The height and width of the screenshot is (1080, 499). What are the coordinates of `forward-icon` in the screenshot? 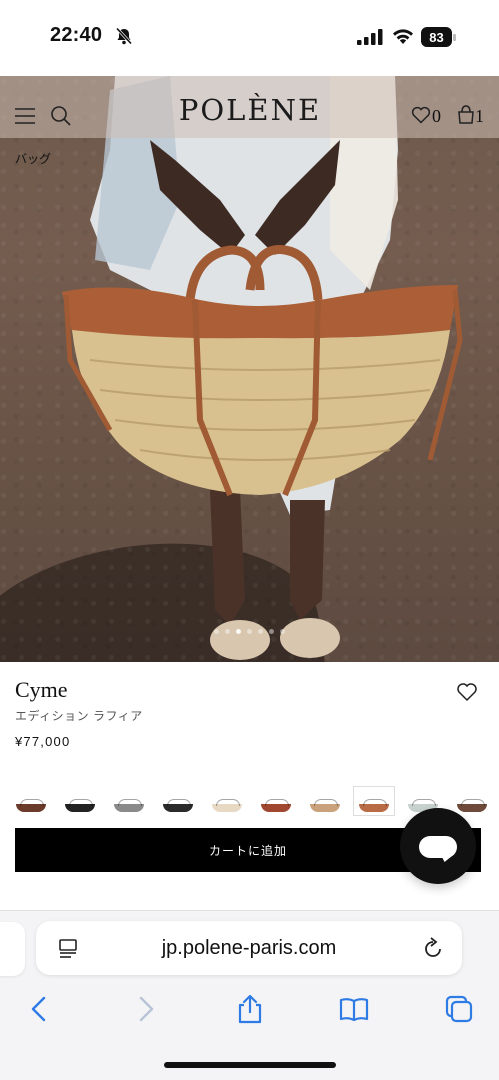 It's located at (145, 1009).